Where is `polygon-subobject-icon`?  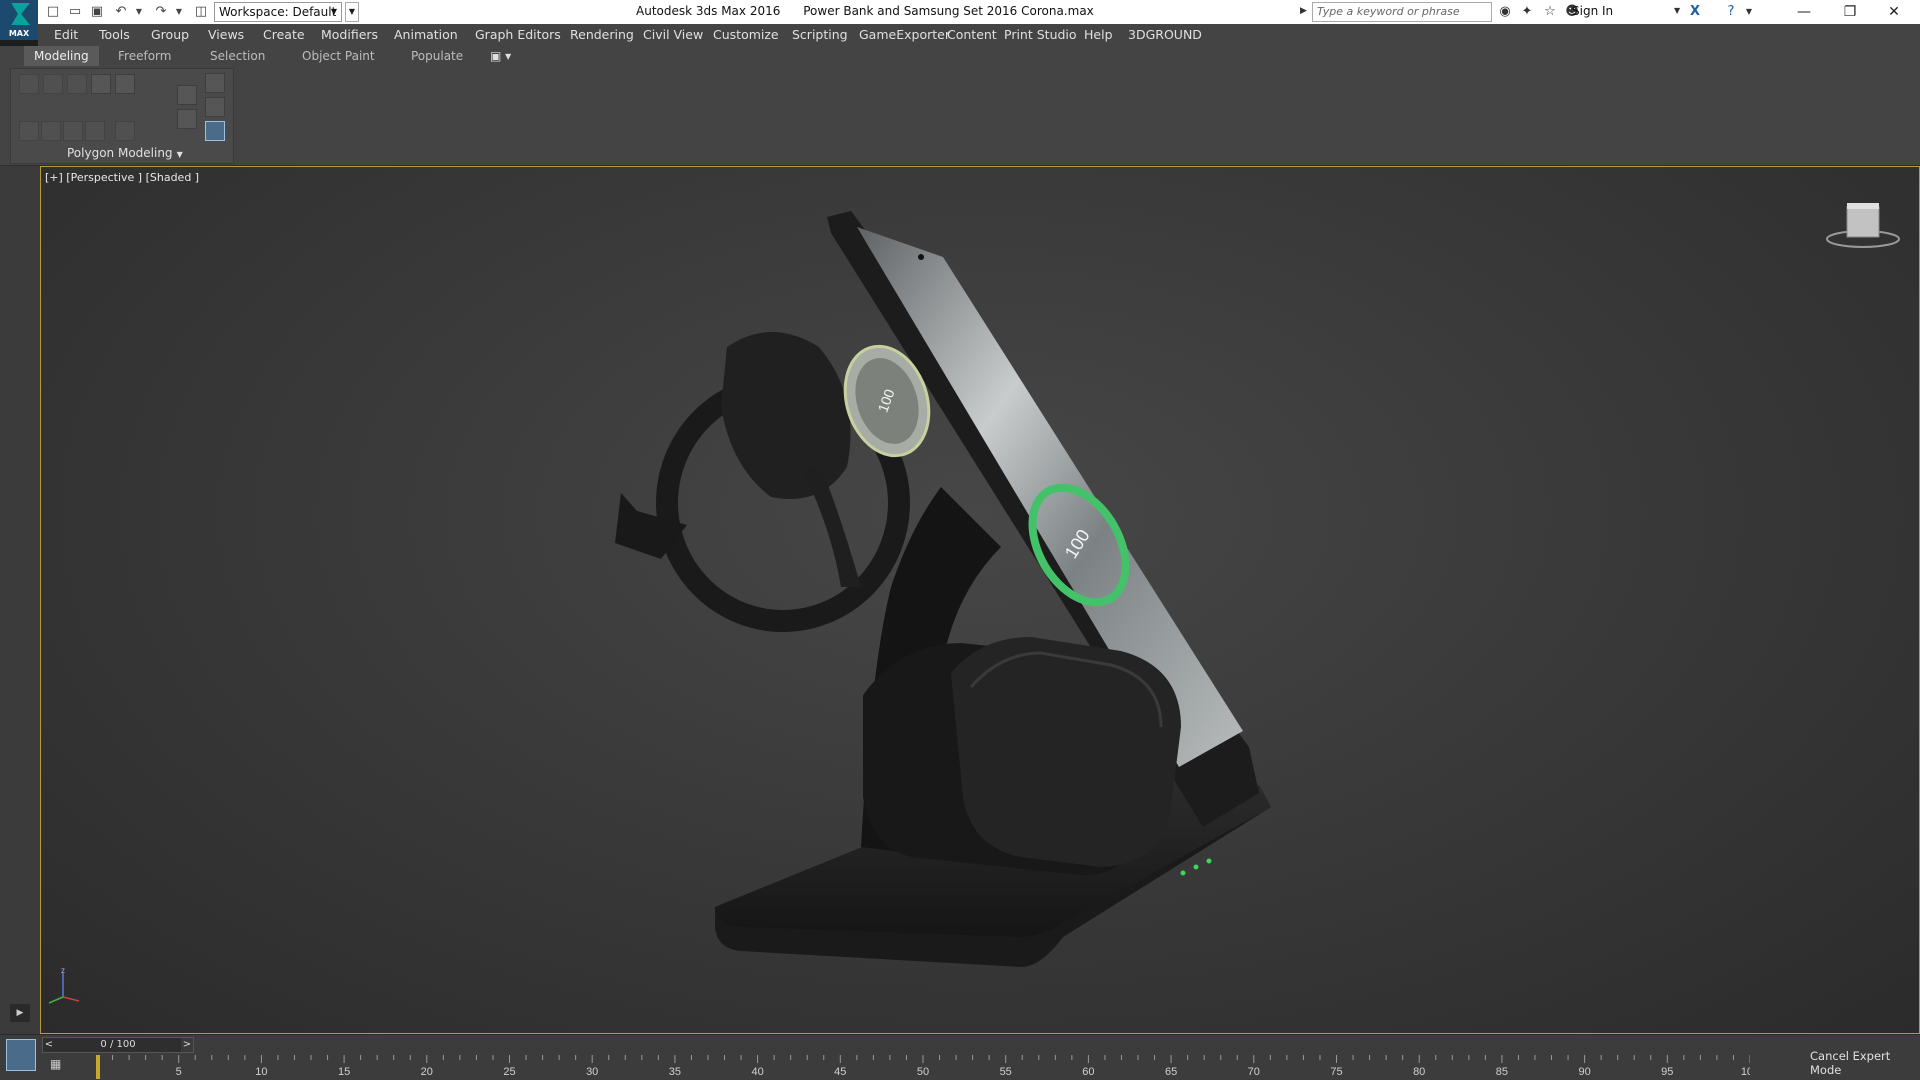
polygon-subobject-icon is located at coordinates (101, 84).